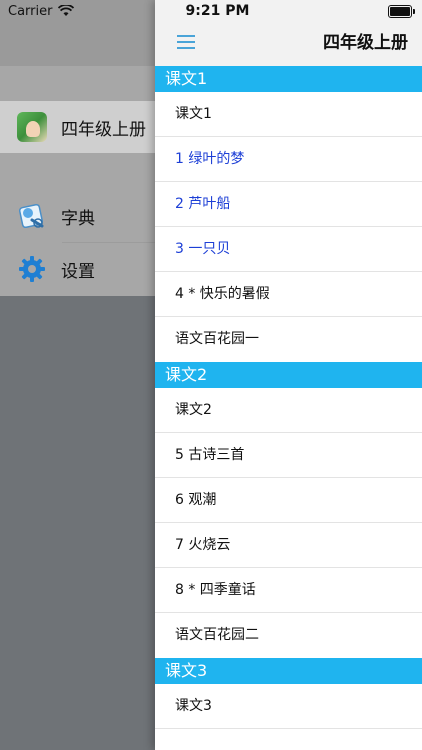 The width and height of the screenshot is (422, 750). Describe the element at coordinates (365, 43) in the screenshot. I see `page-title: 四年级上册` at that location.